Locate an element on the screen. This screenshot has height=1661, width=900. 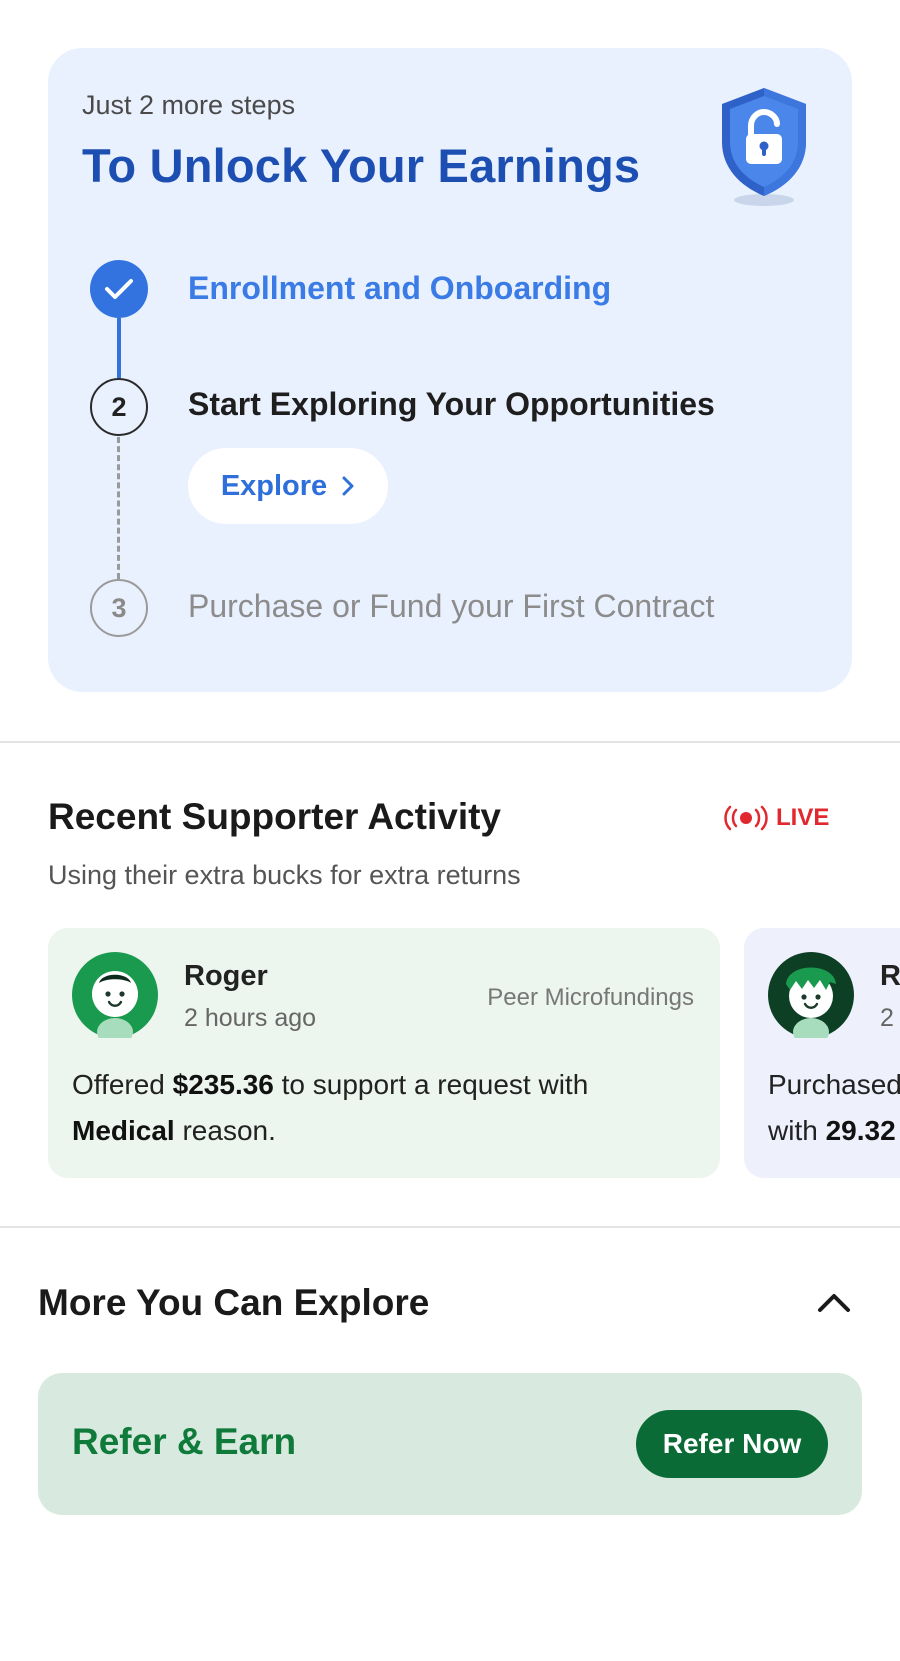
supporter-name: R is located at coordinates (890, 976).